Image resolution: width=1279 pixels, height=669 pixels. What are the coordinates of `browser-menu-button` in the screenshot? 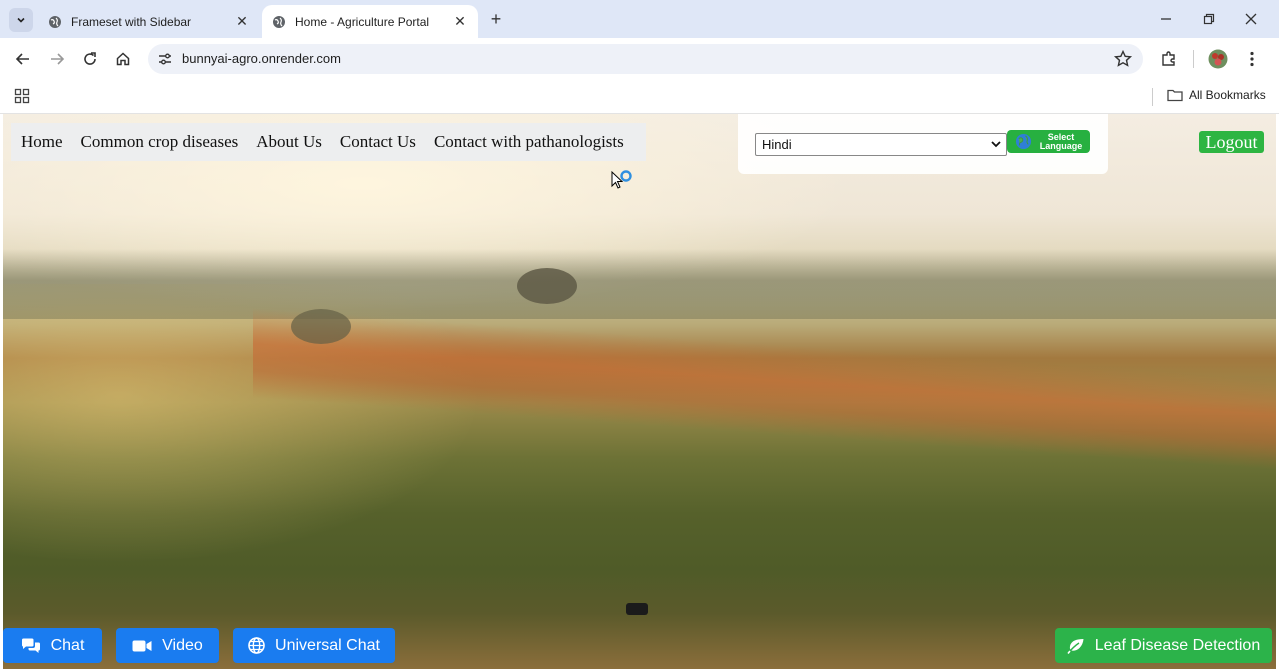 It's located at (1252, 59).